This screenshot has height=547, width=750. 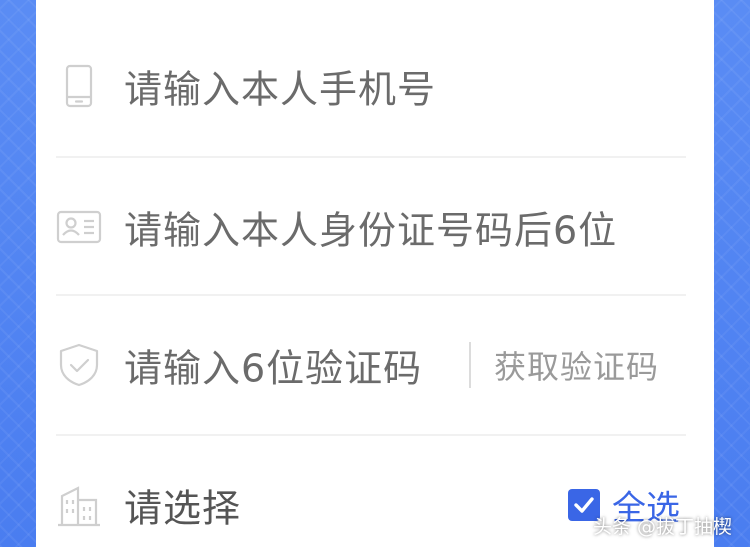 What do you see at coordinates (79, 86) in the screenshot?
I see `phone-icon` at bounding box center [79, 86].